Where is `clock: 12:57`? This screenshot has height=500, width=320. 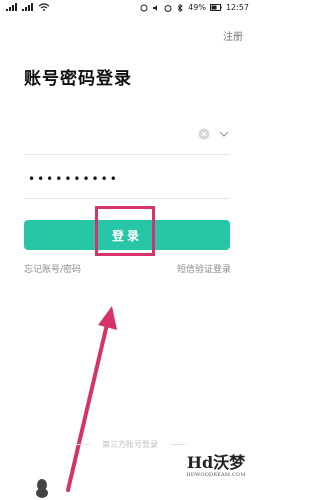 clock: 12:57 is located at coordinates (237, 7).